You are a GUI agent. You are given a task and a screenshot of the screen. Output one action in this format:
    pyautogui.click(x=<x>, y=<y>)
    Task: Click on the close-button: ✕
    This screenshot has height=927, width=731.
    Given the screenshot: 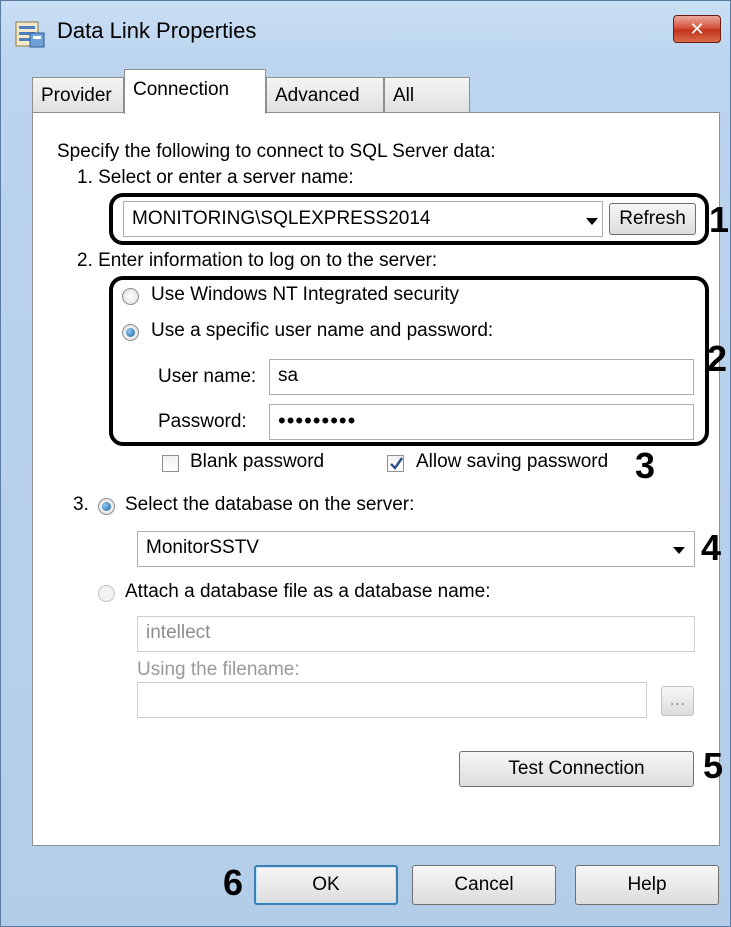 What is the action you would take?
    pyautogui.click(x=697, y=29)
    